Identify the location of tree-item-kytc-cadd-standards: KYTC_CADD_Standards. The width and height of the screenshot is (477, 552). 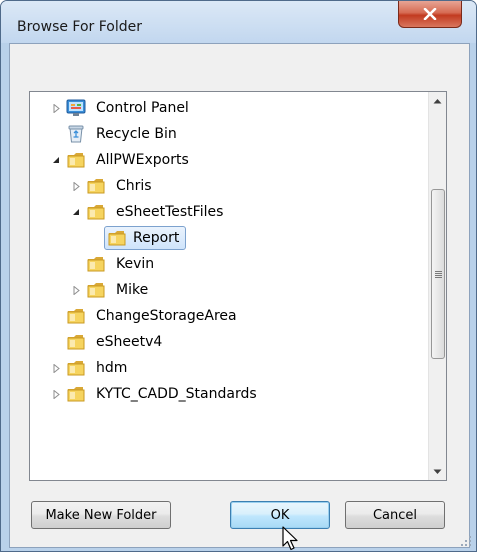
(155, 394).